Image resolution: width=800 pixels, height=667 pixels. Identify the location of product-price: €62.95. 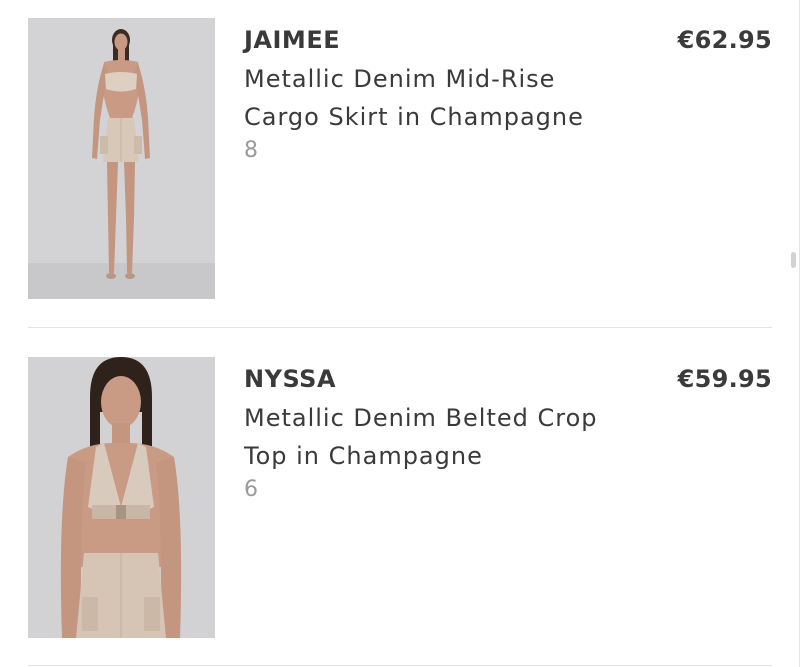
(724, 40).